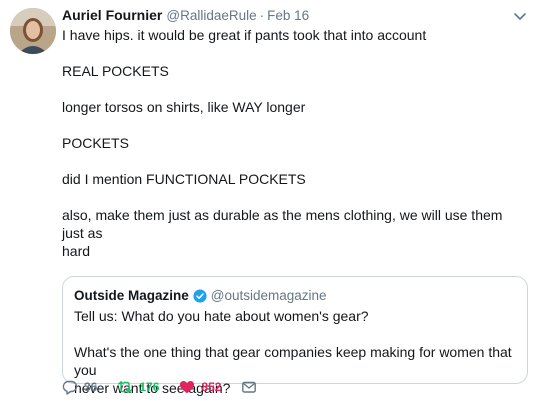 This screenshot has height=403, width=540. I want to click on tweet-line: POCKETS, so click(95, 143).